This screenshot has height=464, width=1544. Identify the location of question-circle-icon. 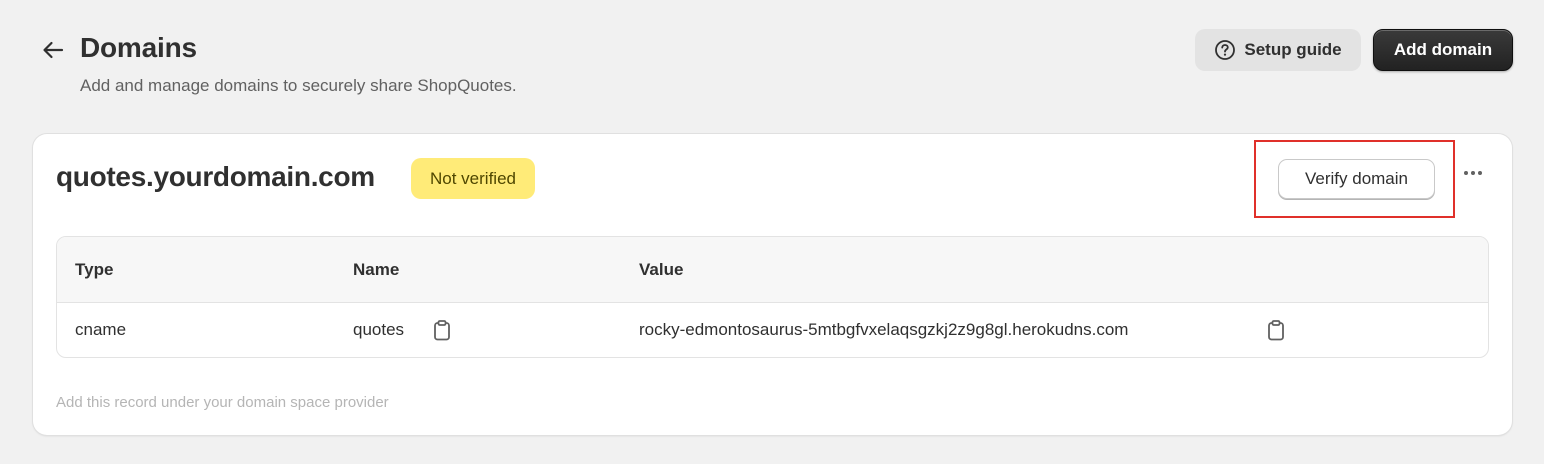
(1225, 50).